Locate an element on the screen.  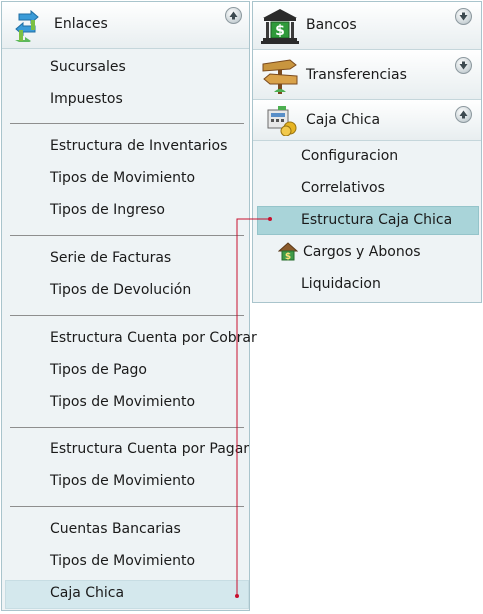
caja-chica-title: Caja Chica is located at coordinates (343, 120).